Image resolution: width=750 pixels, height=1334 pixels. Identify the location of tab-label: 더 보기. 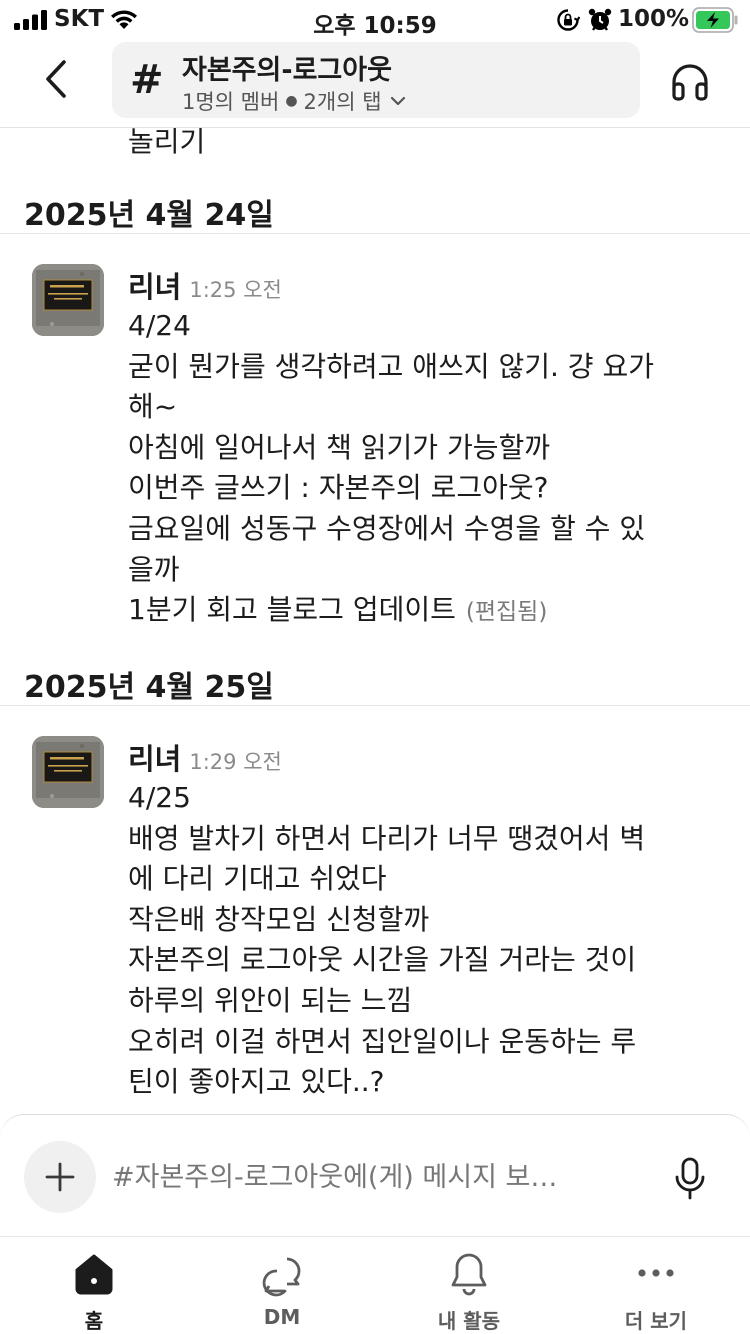
(656, 1321).